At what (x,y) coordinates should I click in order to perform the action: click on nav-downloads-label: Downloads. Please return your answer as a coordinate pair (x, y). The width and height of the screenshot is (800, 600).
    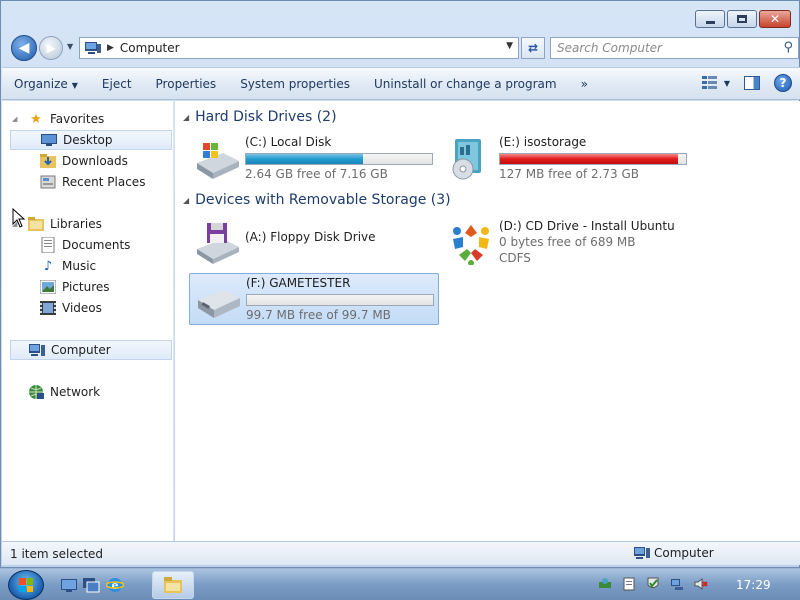
    Looking at the image, I should click on (95, 161).